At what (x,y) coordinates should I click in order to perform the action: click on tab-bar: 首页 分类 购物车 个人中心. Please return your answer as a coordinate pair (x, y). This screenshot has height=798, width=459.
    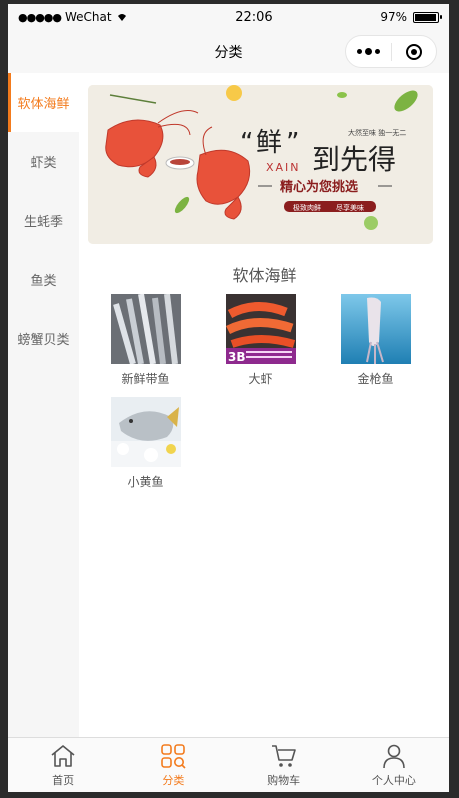
    Looking at the image, I should click on (228, 764).